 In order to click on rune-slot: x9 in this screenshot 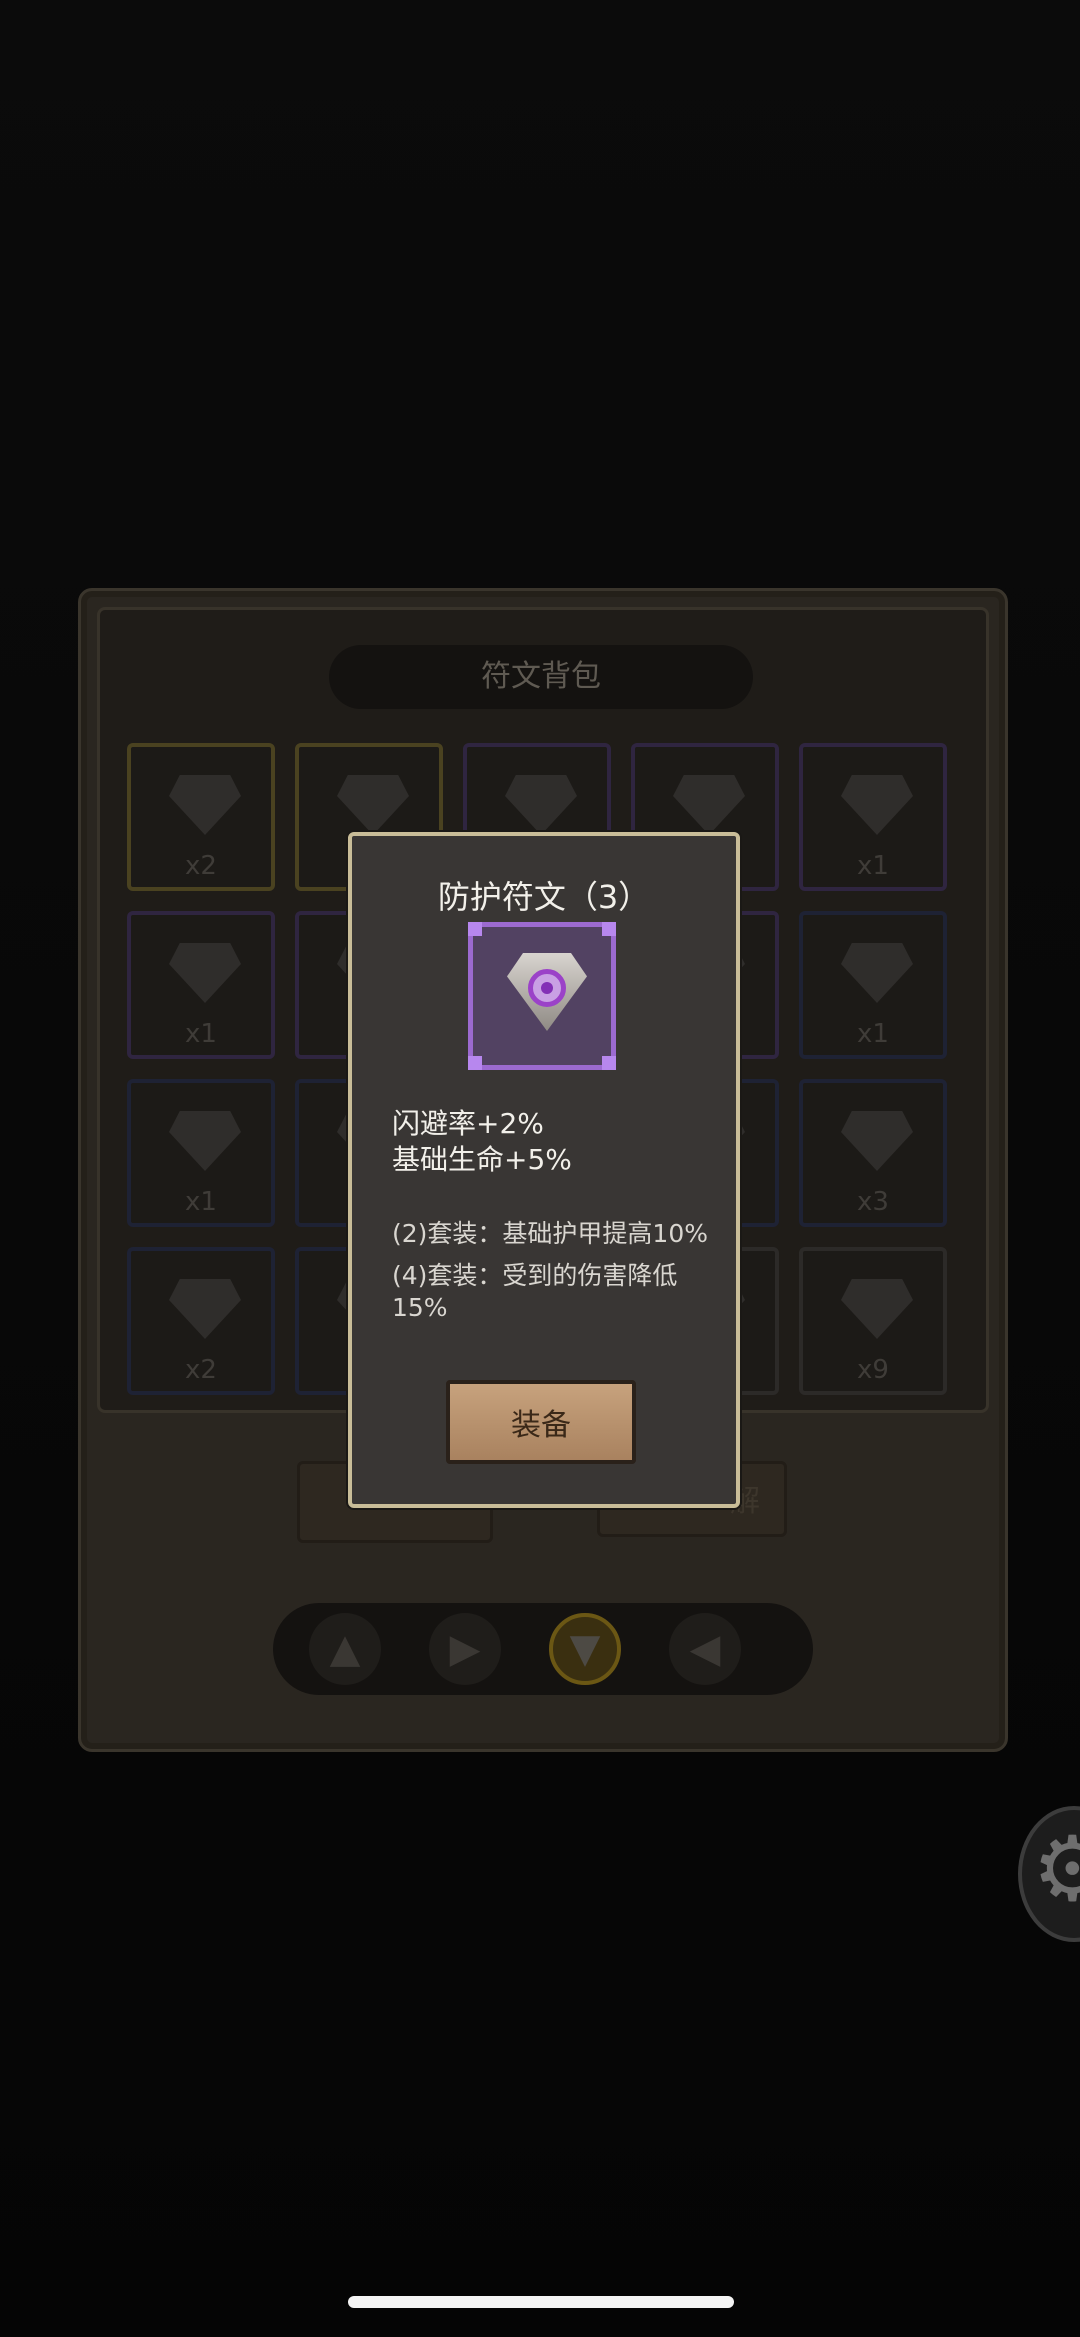, I will do `click(873, 1321)`.